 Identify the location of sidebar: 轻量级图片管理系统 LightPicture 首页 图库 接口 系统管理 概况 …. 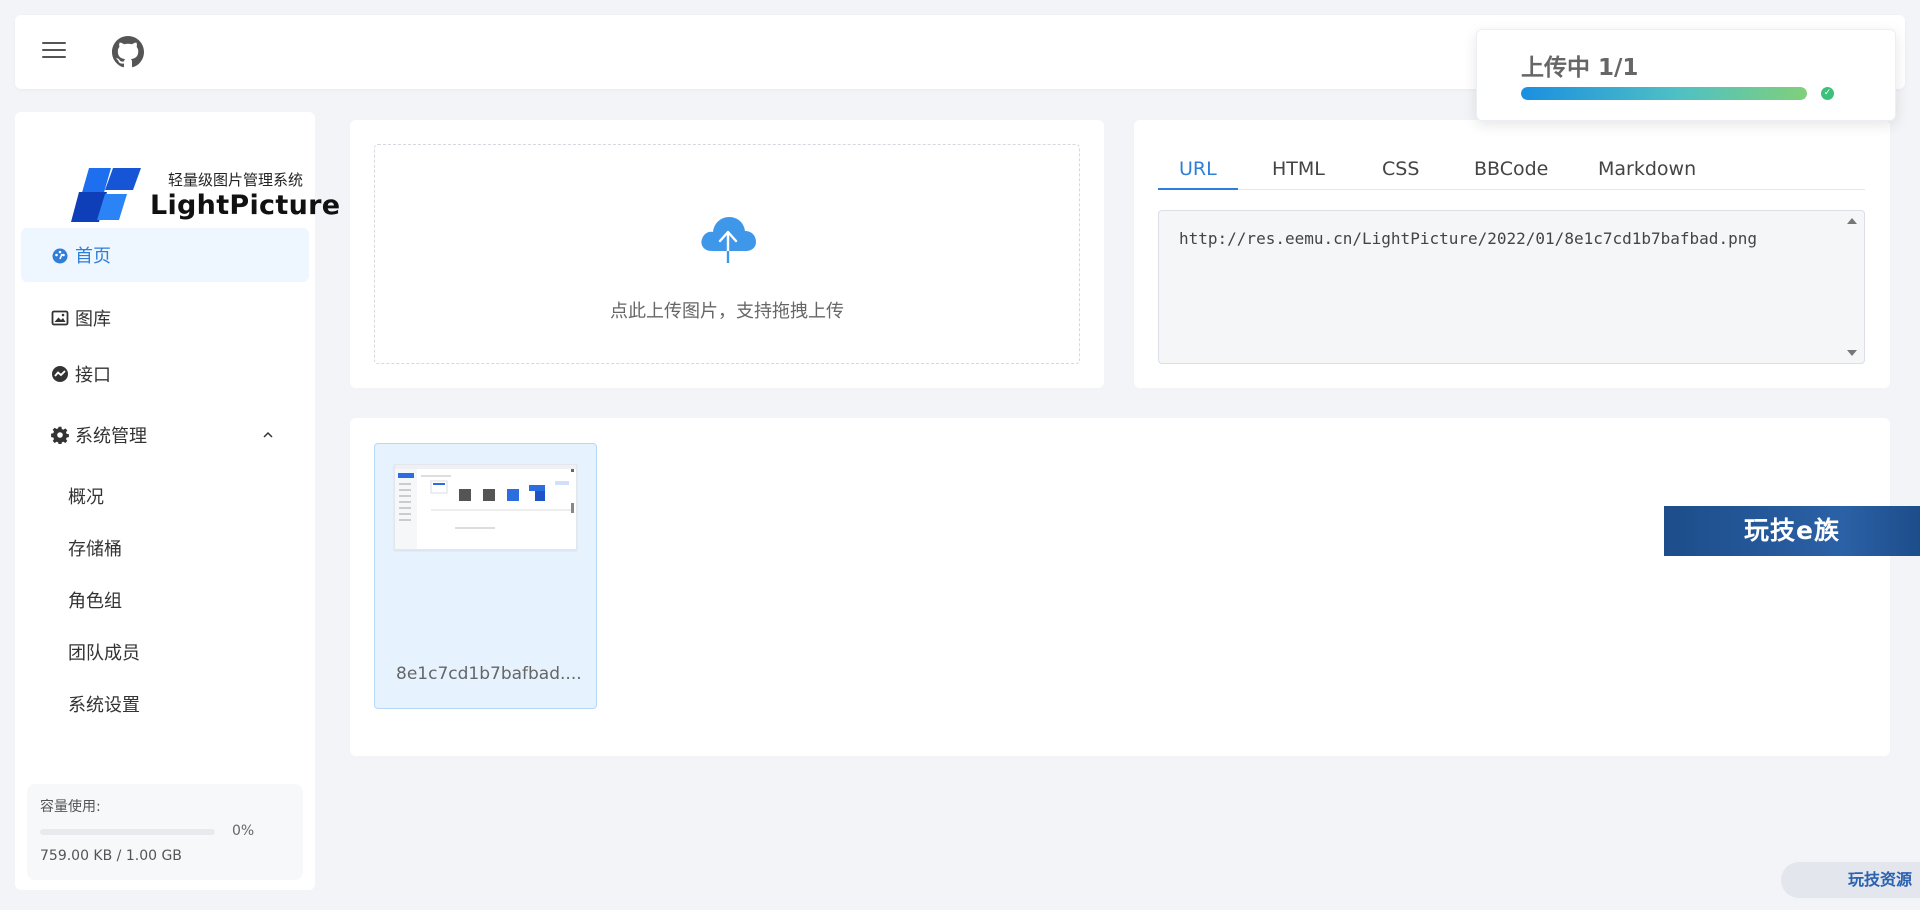
(177, 501).